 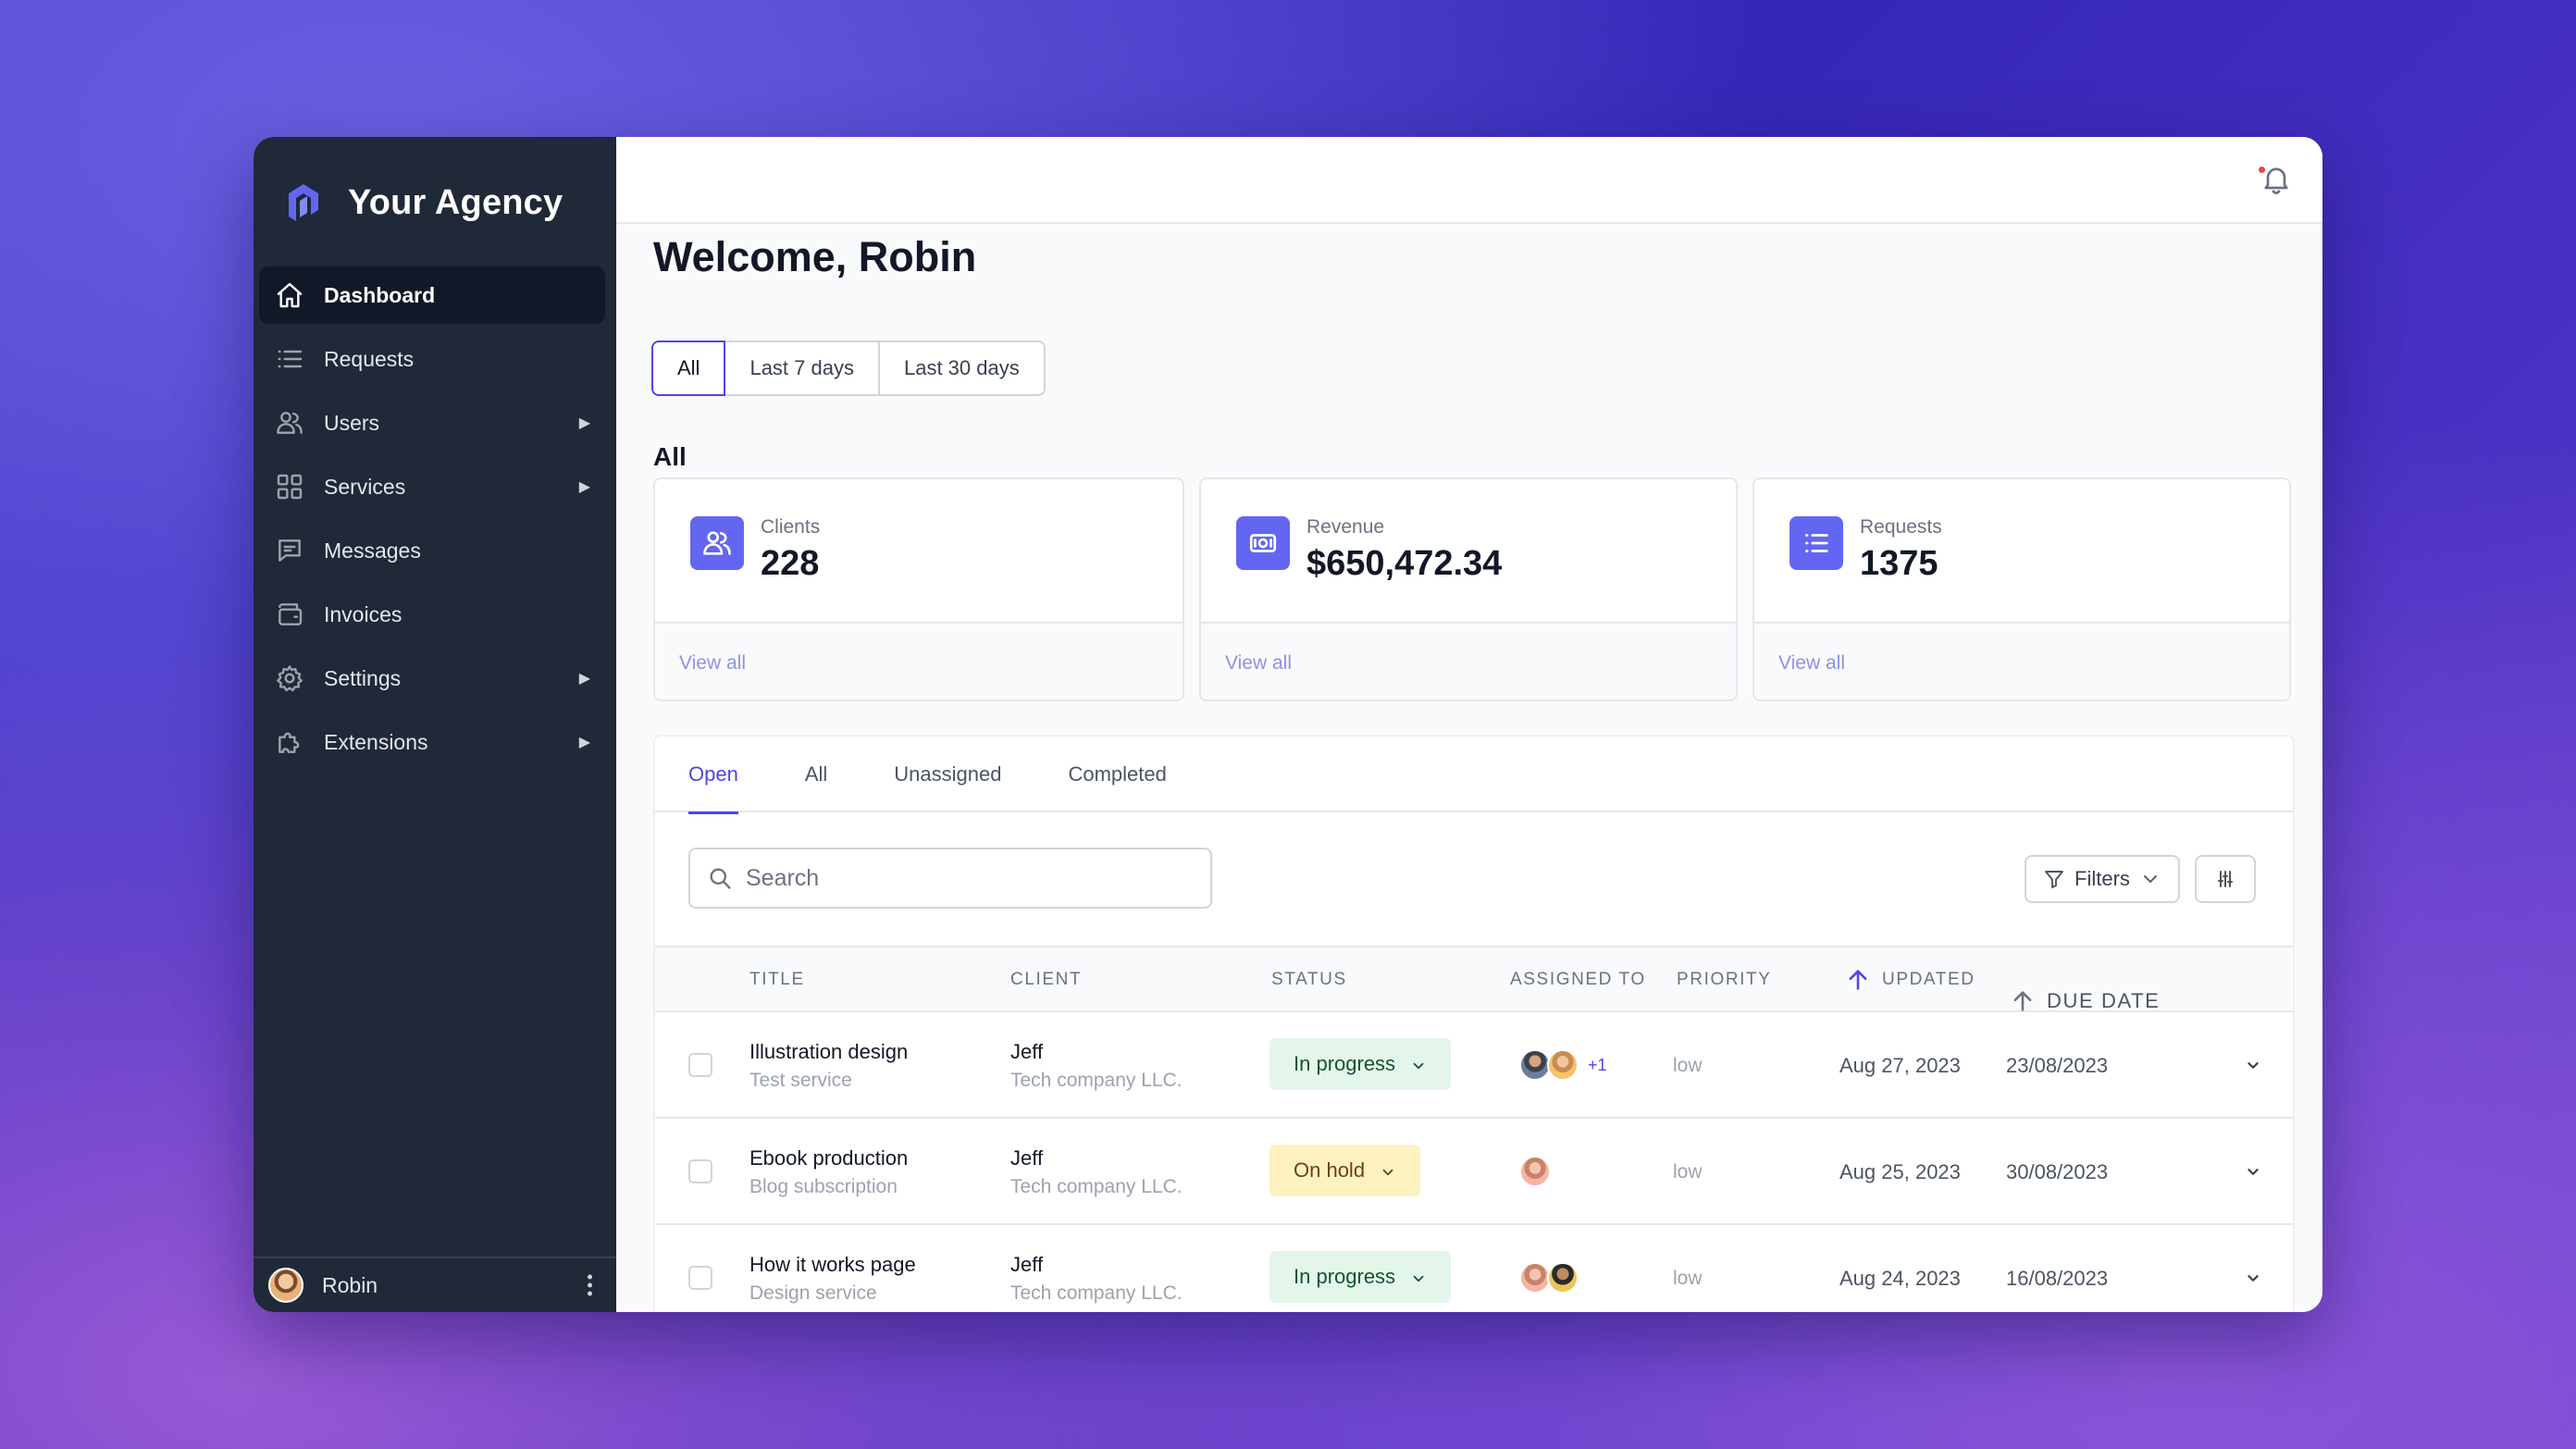 What do you see at coordinates (1345, 1171) in the screenshot?
I see `status-dropdown: On hold` at bounding box center [1345, 1171].